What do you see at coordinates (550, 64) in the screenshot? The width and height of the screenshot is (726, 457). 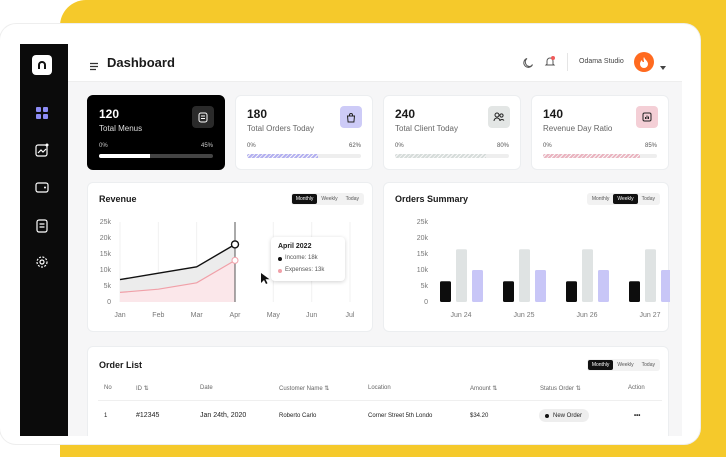 I see `bell-icon` at bounding box center [550, 64].